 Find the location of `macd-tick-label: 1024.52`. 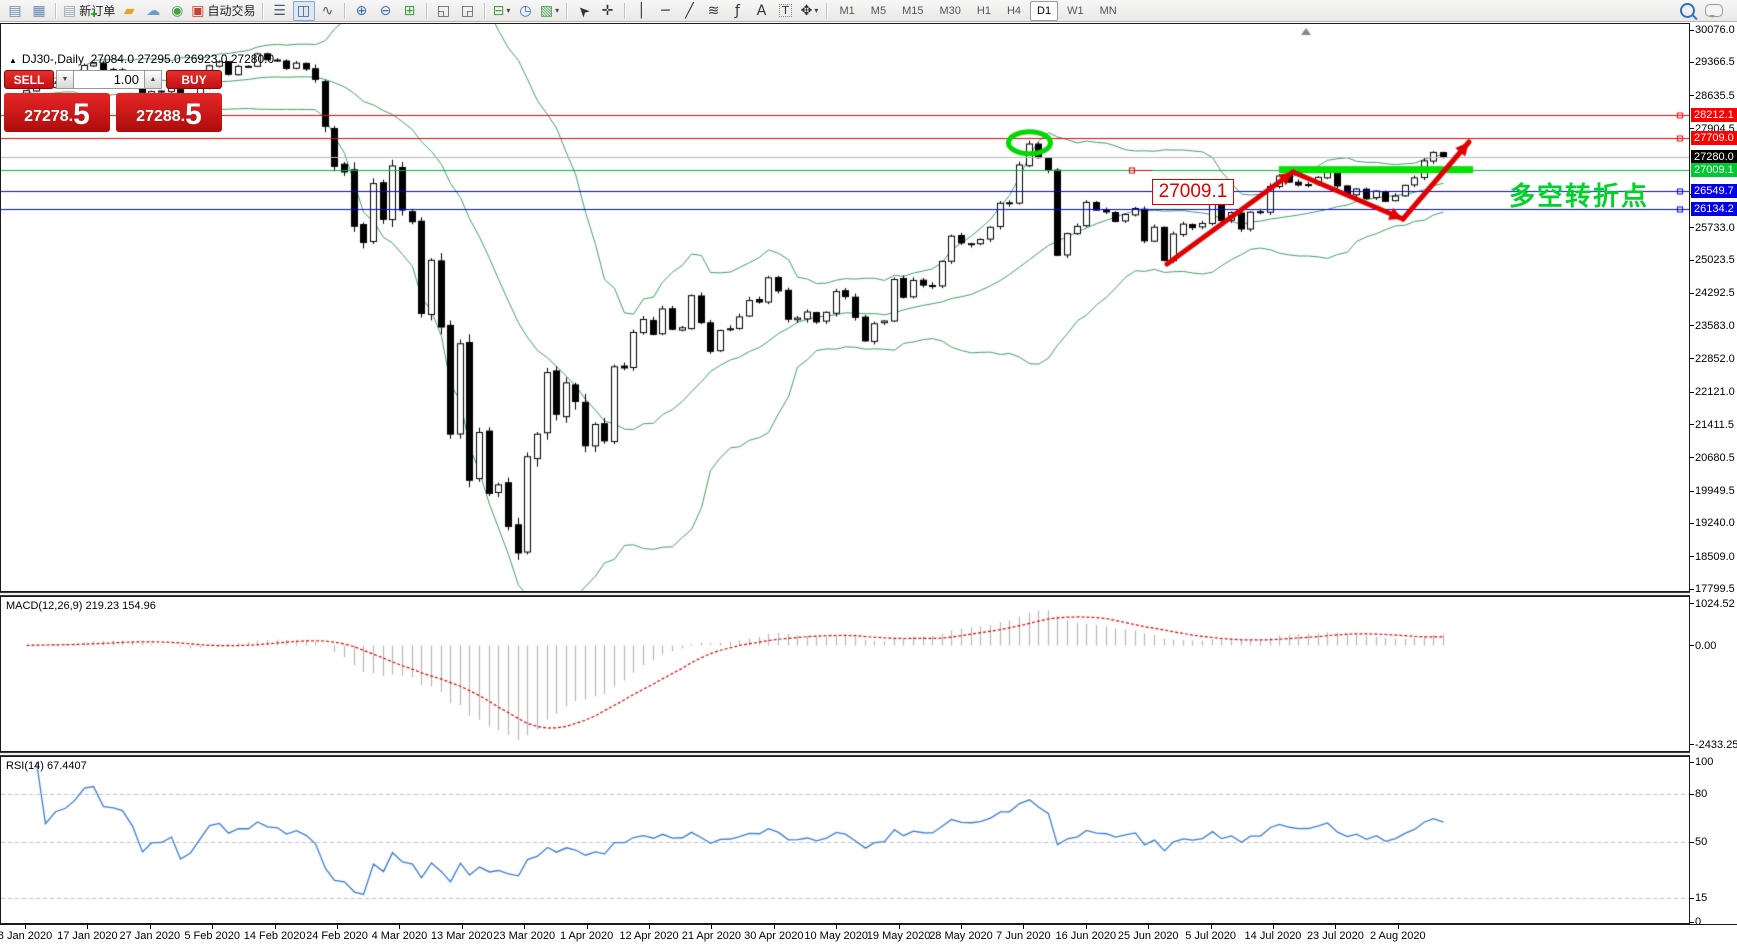

macd-tick-label: 1024.52 is located at coordinates (1715, 603).